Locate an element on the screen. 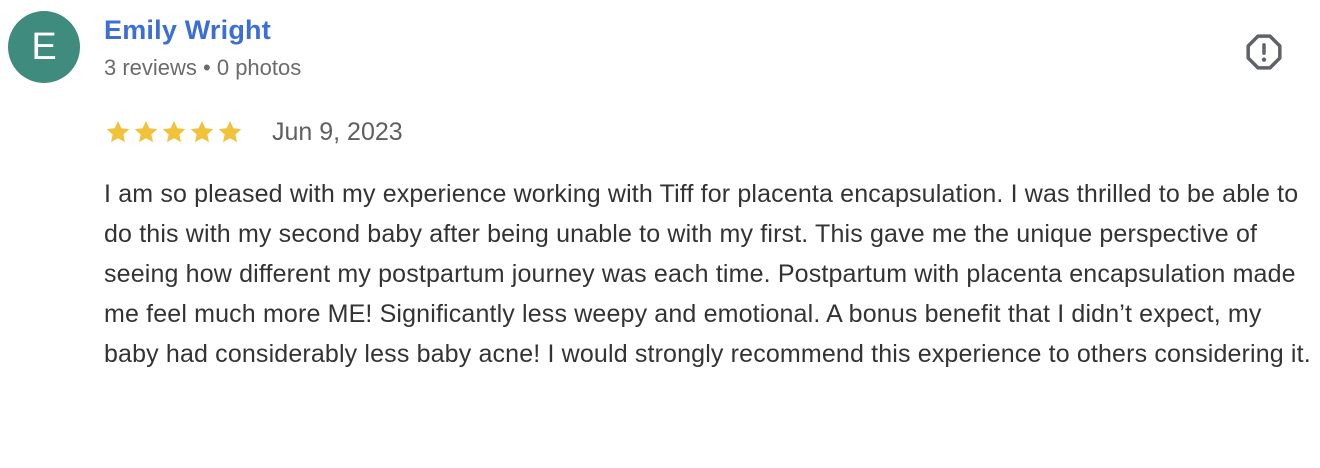 This screenshot has height=468, width=1320. rating-row: Jun 9, 2023 is located at coordinates (253, 132).